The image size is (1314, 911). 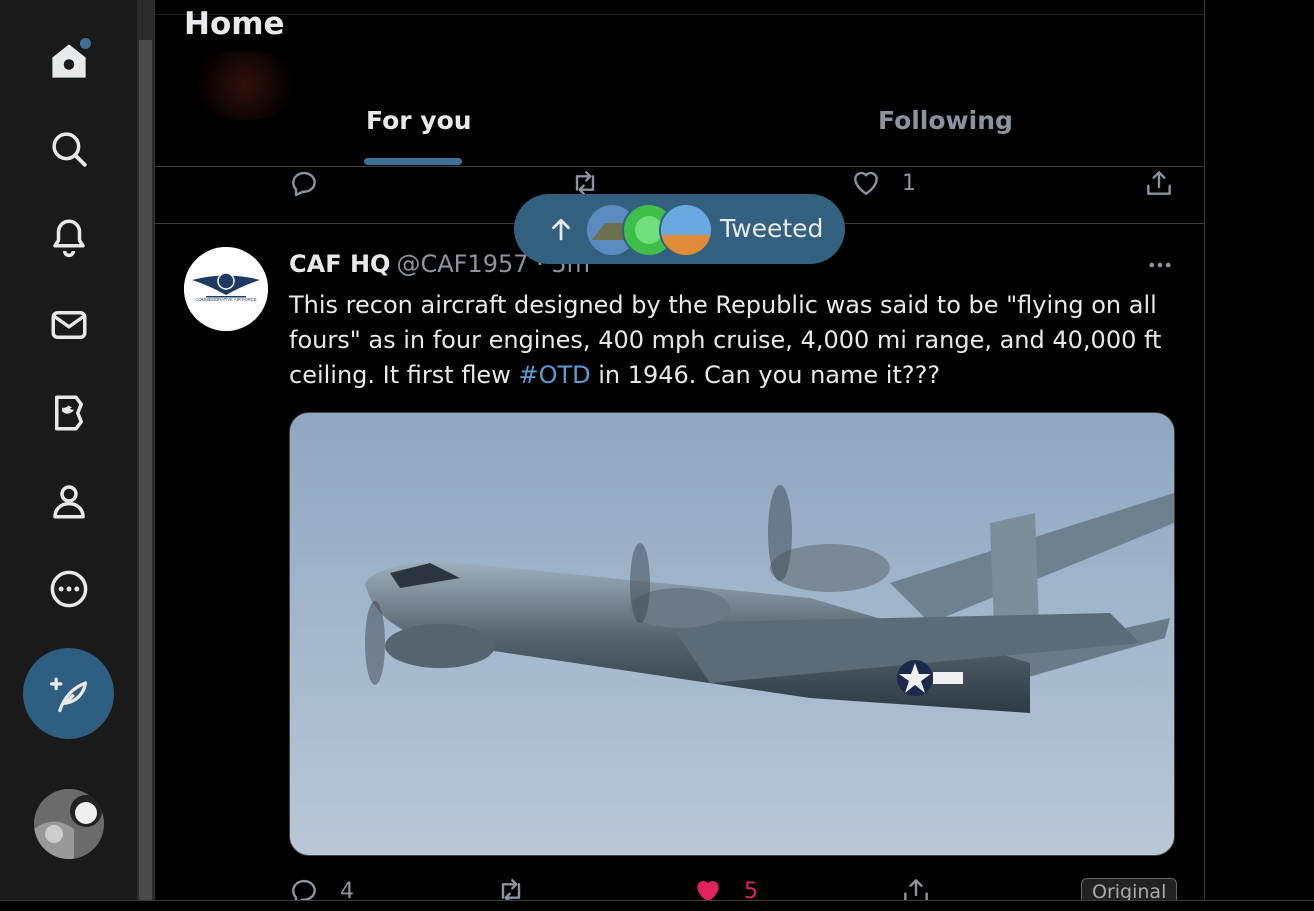 What do you see at coordinates (772, 228) in the screenshot?
I see `new-tweets-label: Tweeted` at bounding box center [772, 228].